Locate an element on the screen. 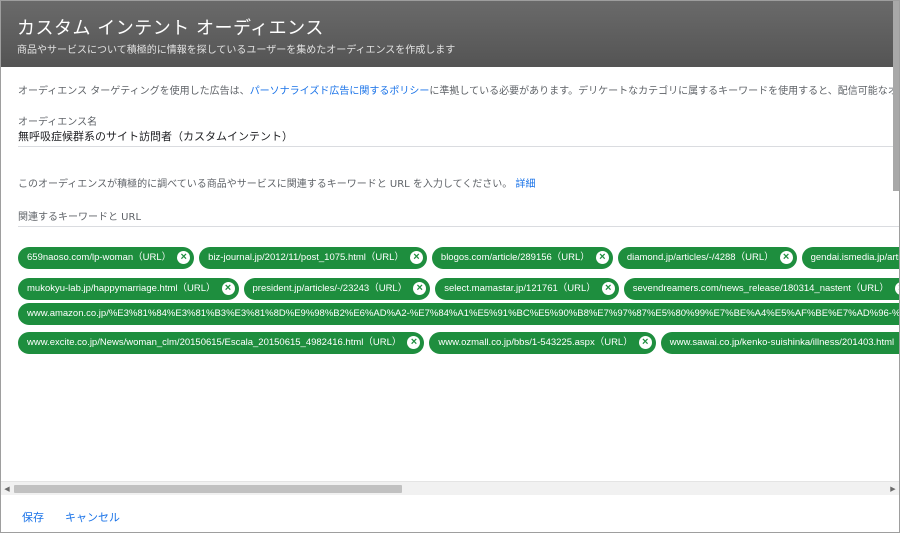 Image resolution: width=900 pixels, height=533 pixels. keyword-chip-text: 659naoso.com/lp-woman（URL） is located at coordinates (99, 257).